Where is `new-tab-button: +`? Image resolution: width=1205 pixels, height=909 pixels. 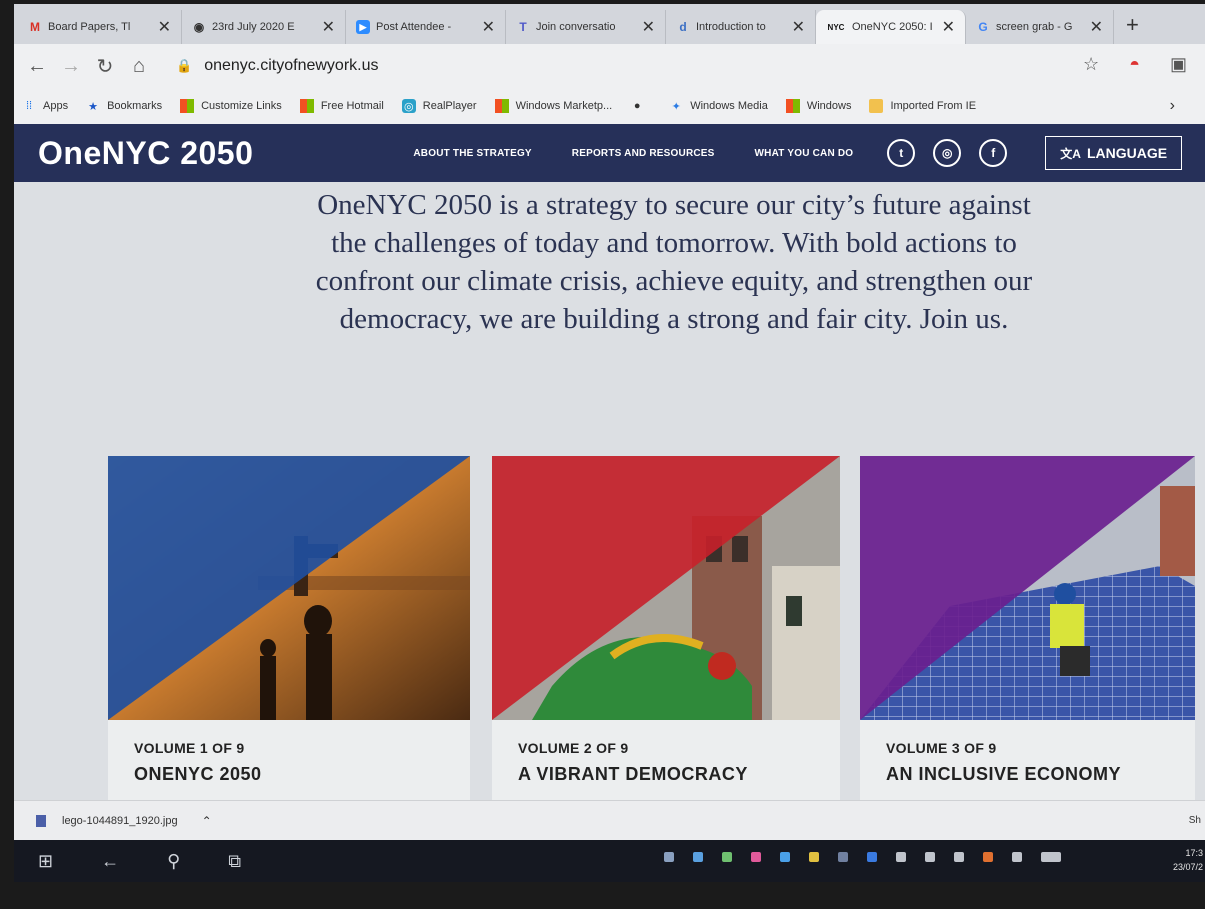 new-tab-button: + is located at coordinates (1132, 28).